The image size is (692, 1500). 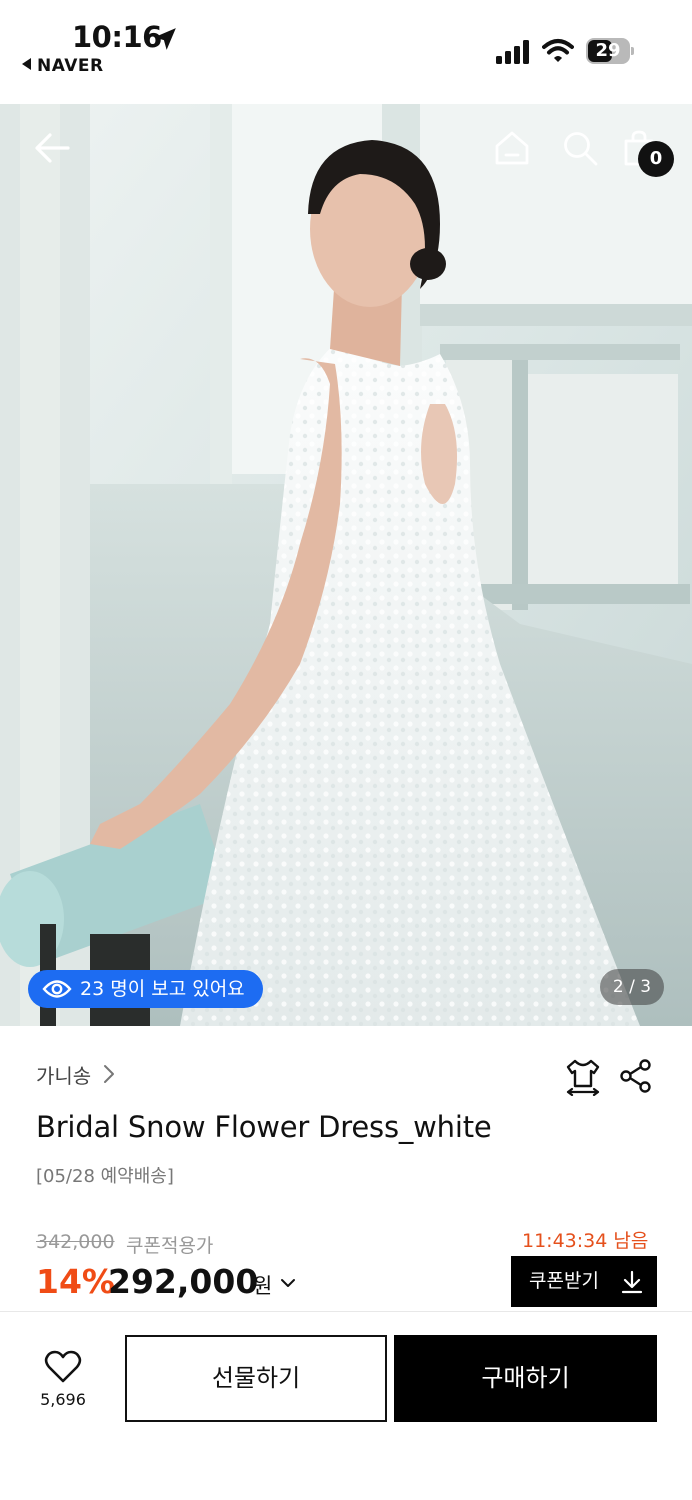 I want to click on brand-link: 가니송, so click(x=63, y=1074).